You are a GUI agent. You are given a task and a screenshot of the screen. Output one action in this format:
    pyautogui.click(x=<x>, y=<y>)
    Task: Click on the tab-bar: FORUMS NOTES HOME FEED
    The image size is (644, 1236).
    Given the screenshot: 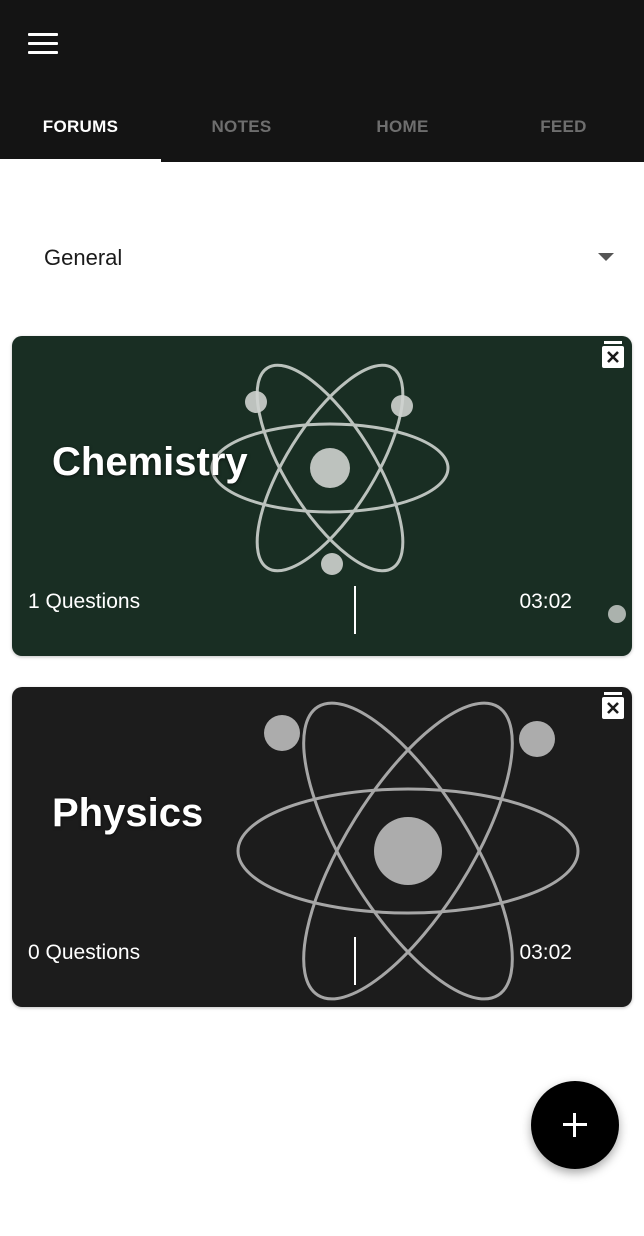 What is the action you would take?
    pyautogui.click(x=322, y=127)
    